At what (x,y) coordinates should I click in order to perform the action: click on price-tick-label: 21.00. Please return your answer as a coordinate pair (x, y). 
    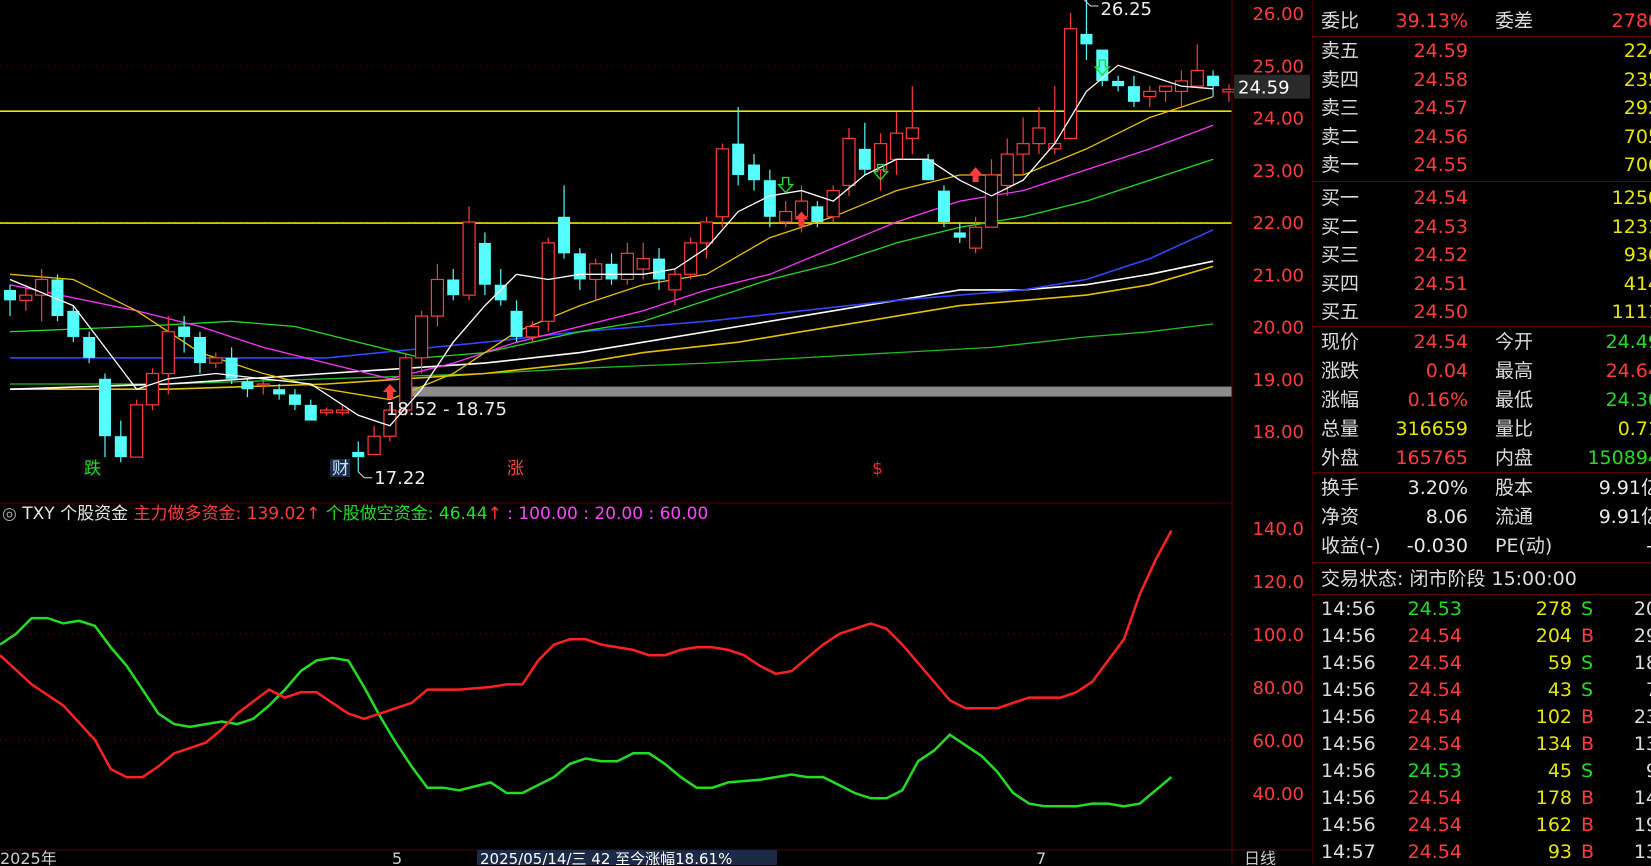
    Looking at the image, I should click on (1278, 275).